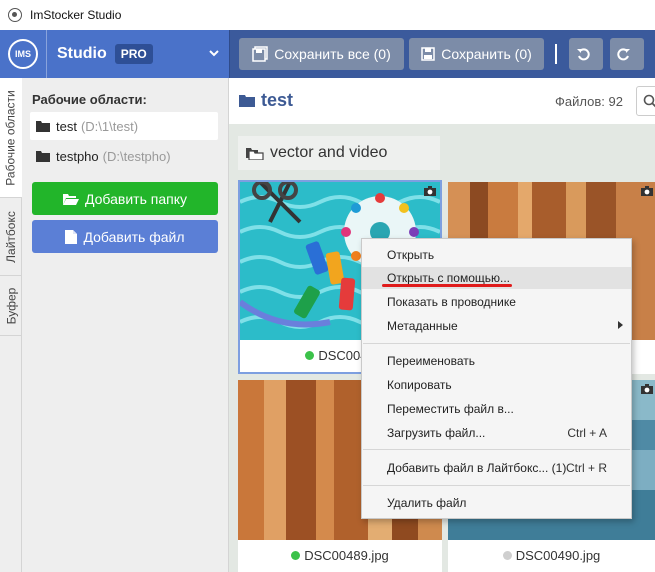 This screenshot has height=572, width=655. What do you see at coordinates (66, 126) in the screenshot?
I see `workspace-name: test` at bounding box center [66, 126].